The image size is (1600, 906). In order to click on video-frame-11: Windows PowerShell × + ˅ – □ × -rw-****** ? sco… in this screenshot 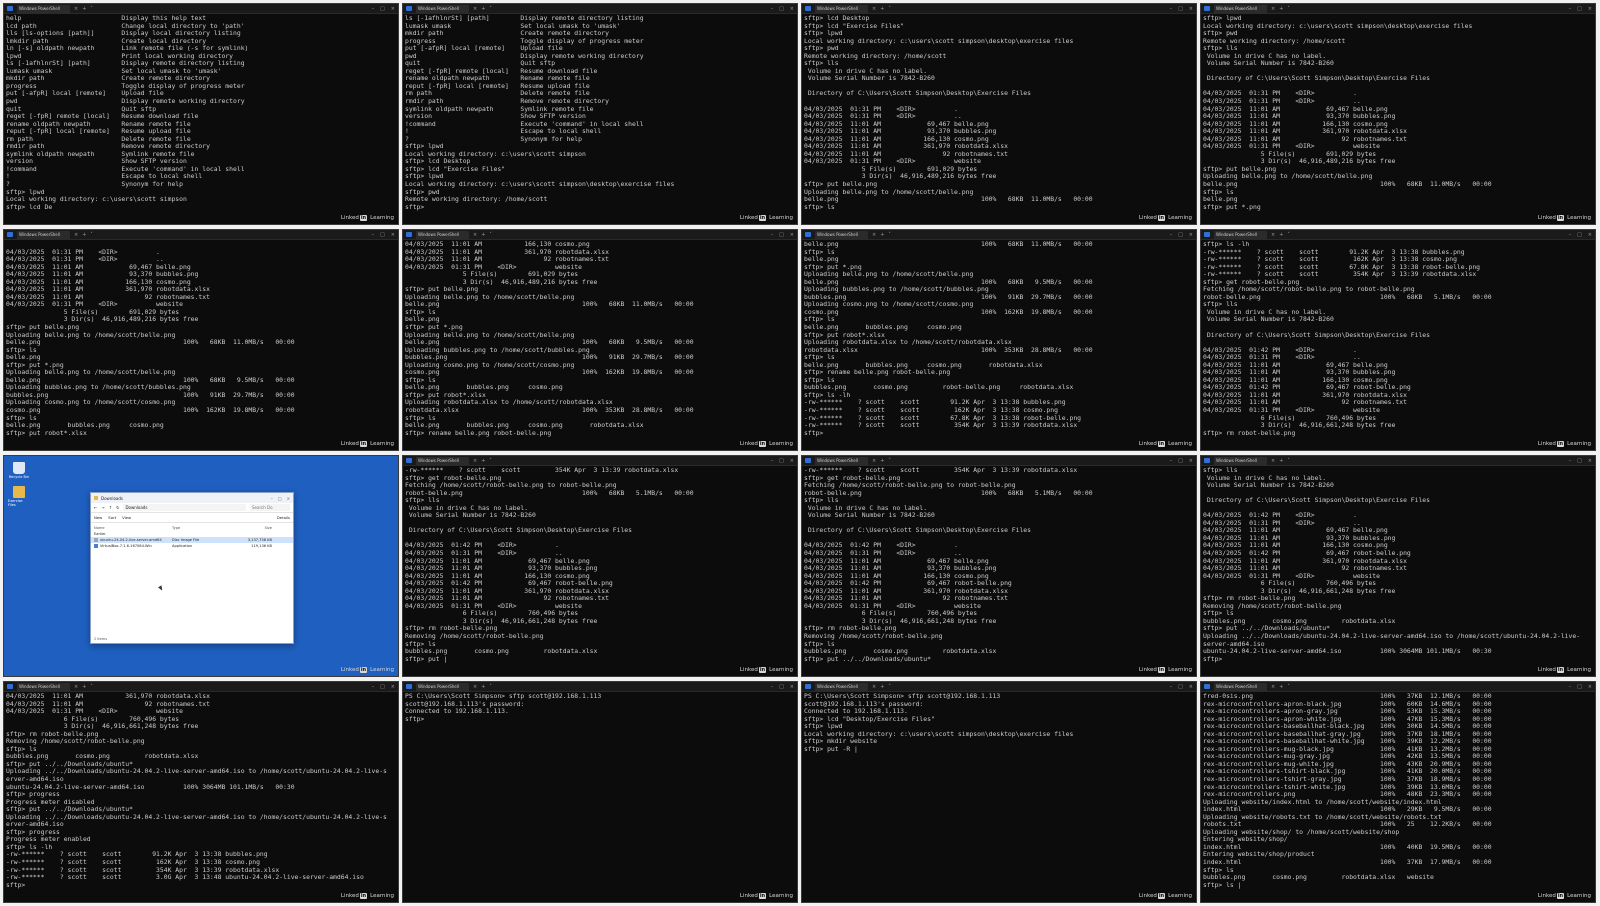, I will do `click(999, 566)`.